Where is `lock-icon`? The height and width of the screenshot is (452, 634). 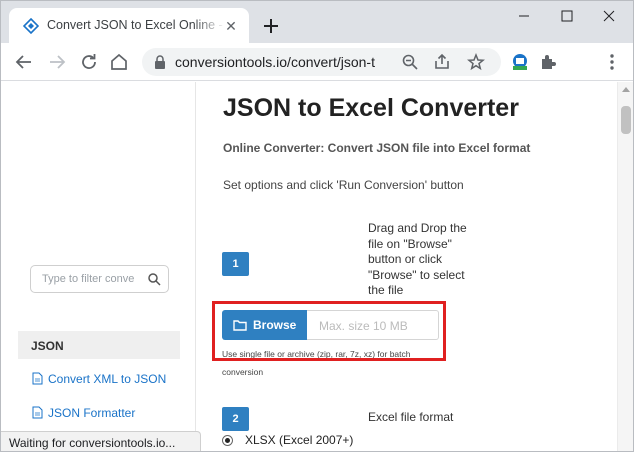
lock-icon is located at coordinates (160, 62).